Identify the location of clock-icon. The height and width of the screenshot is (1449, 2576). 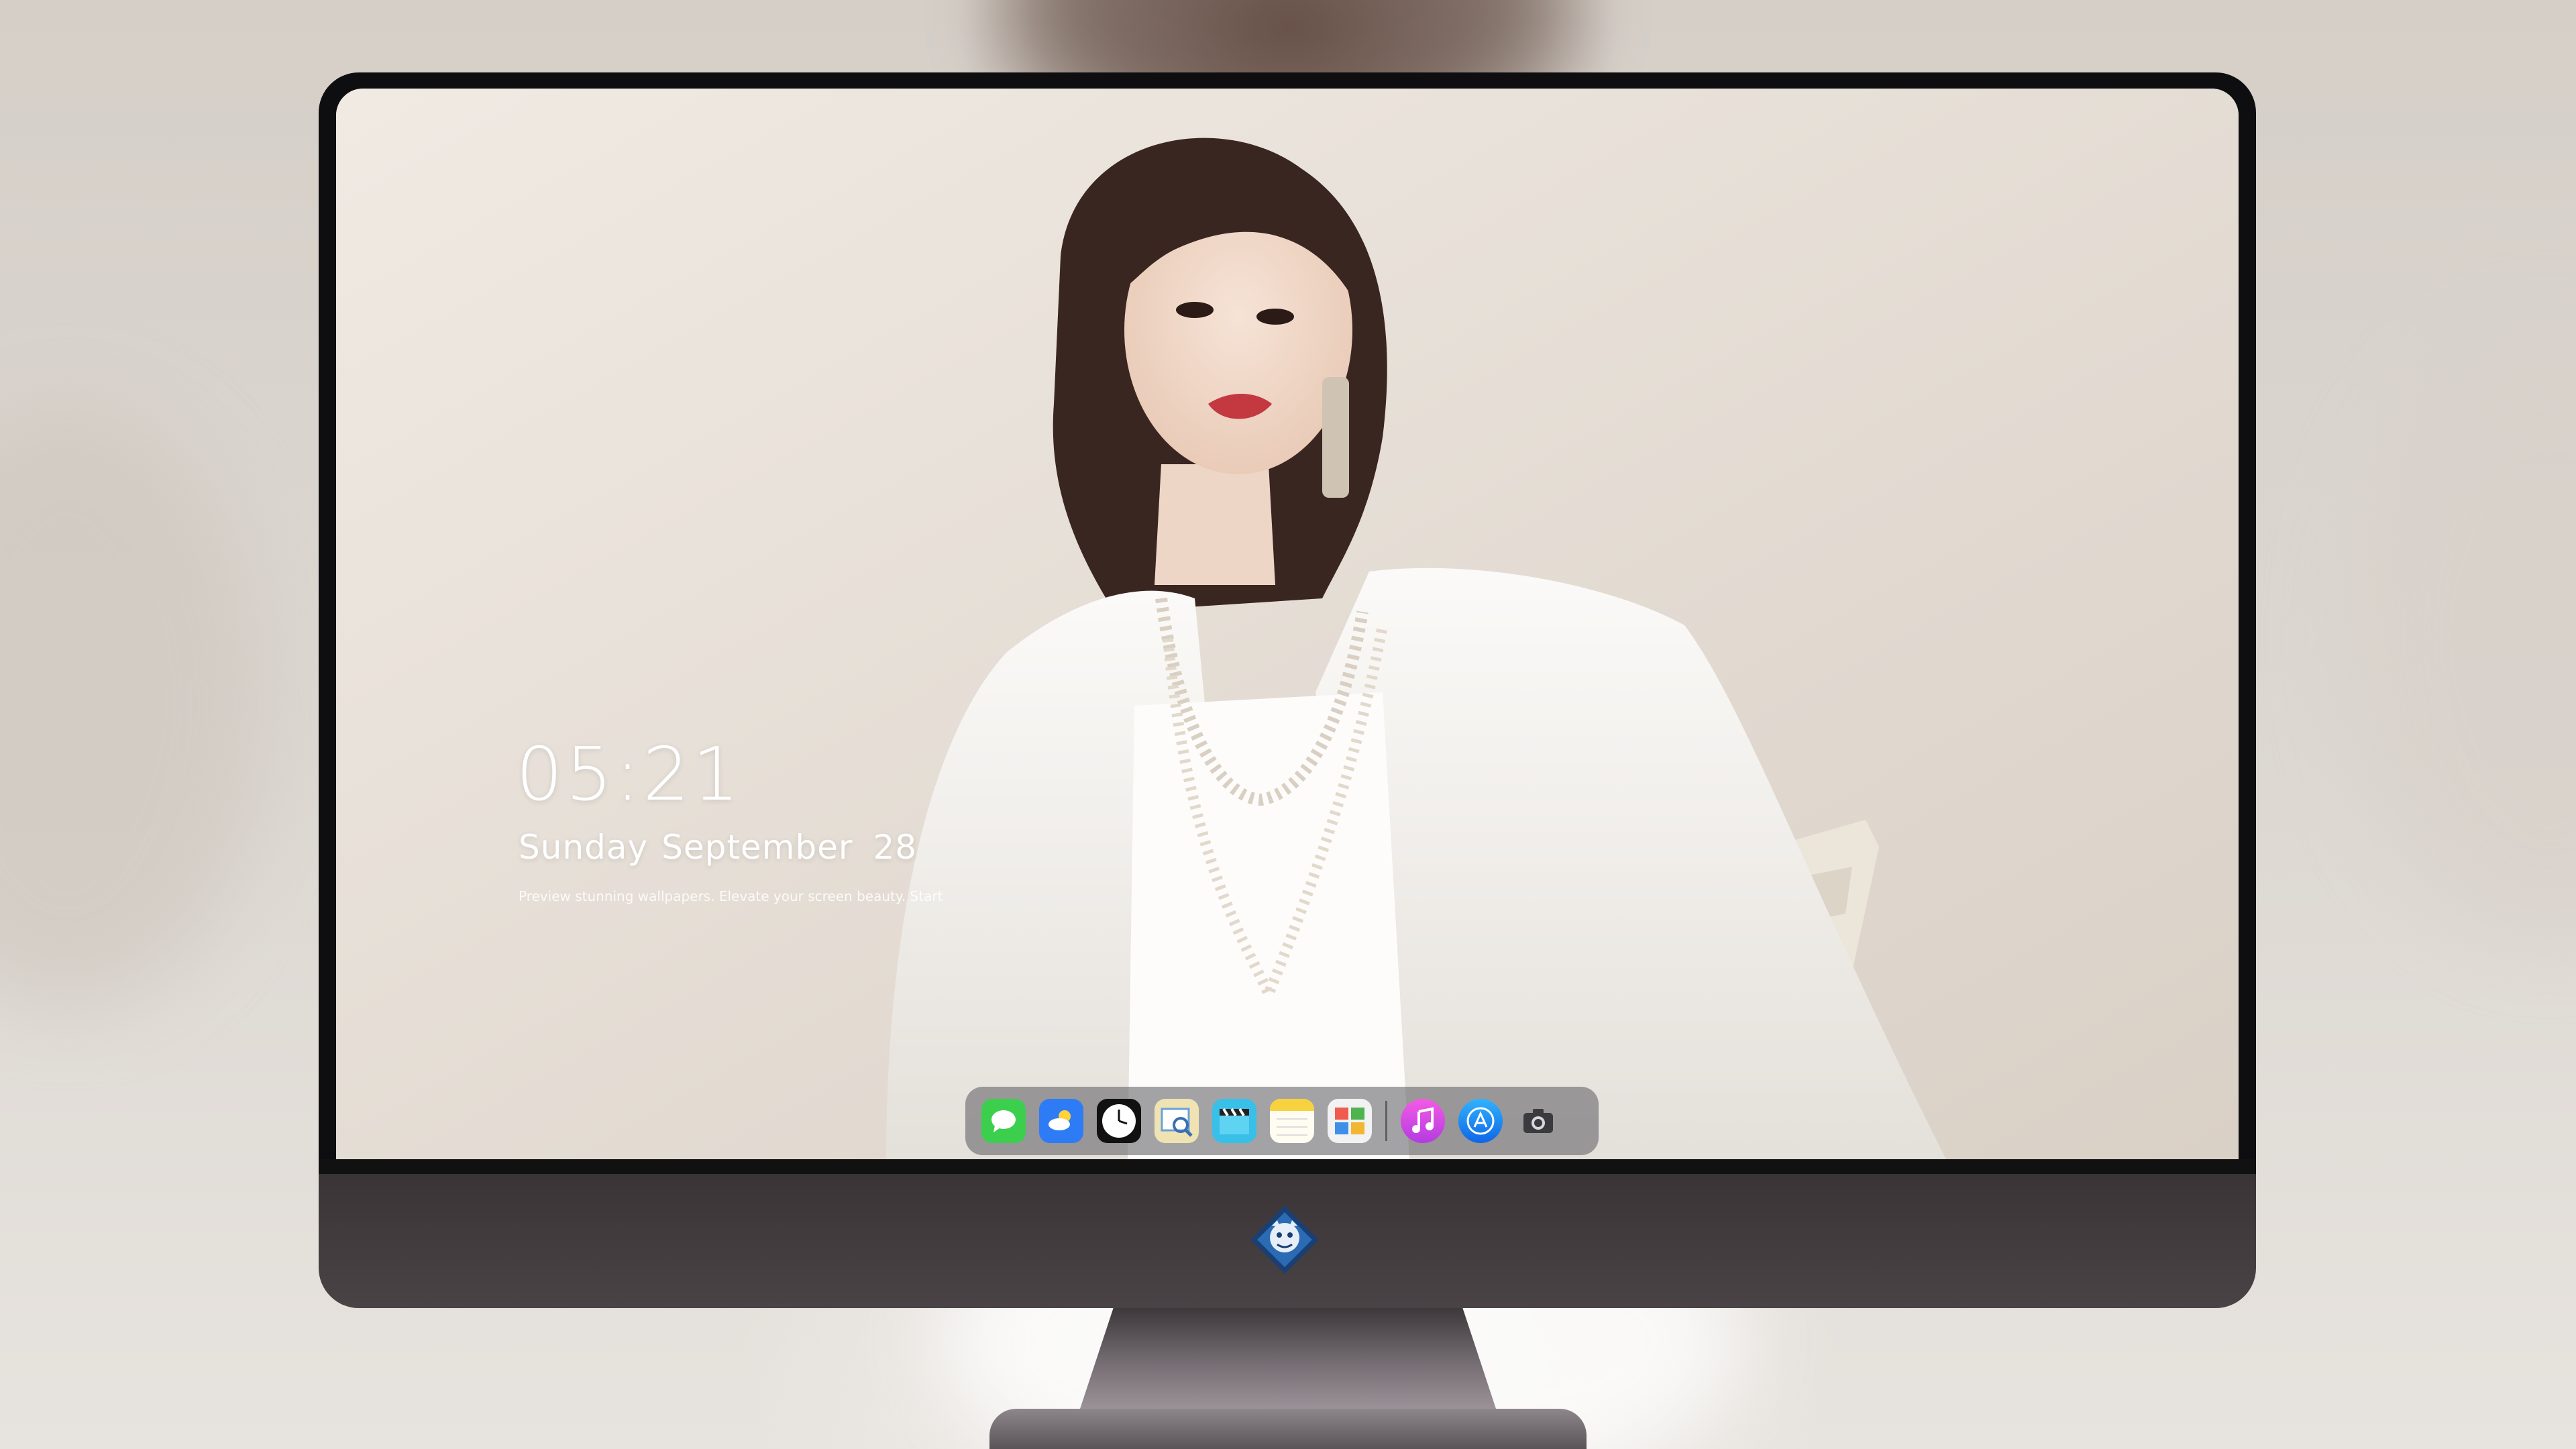
(1119, 1121).